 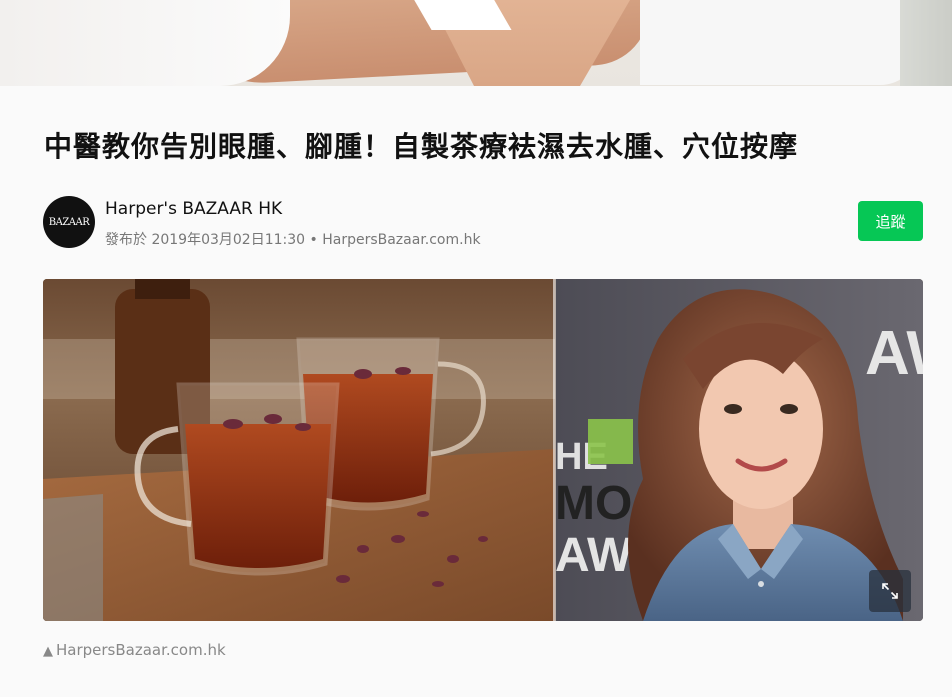 I want to click on backdrop-text-aw: AW, so click(x=894, y=353).